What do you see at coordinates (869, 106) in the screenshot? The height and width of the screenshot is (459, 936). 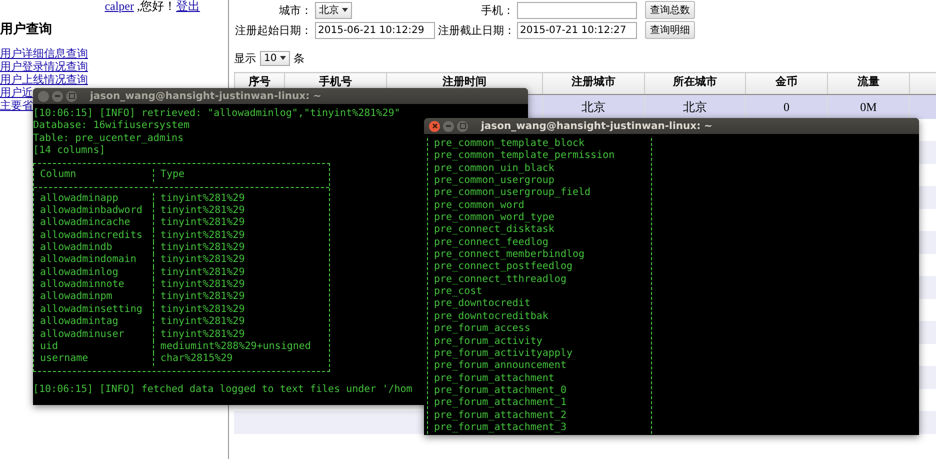 I see `table-cell: 0M` at bounding box center [869, 106].